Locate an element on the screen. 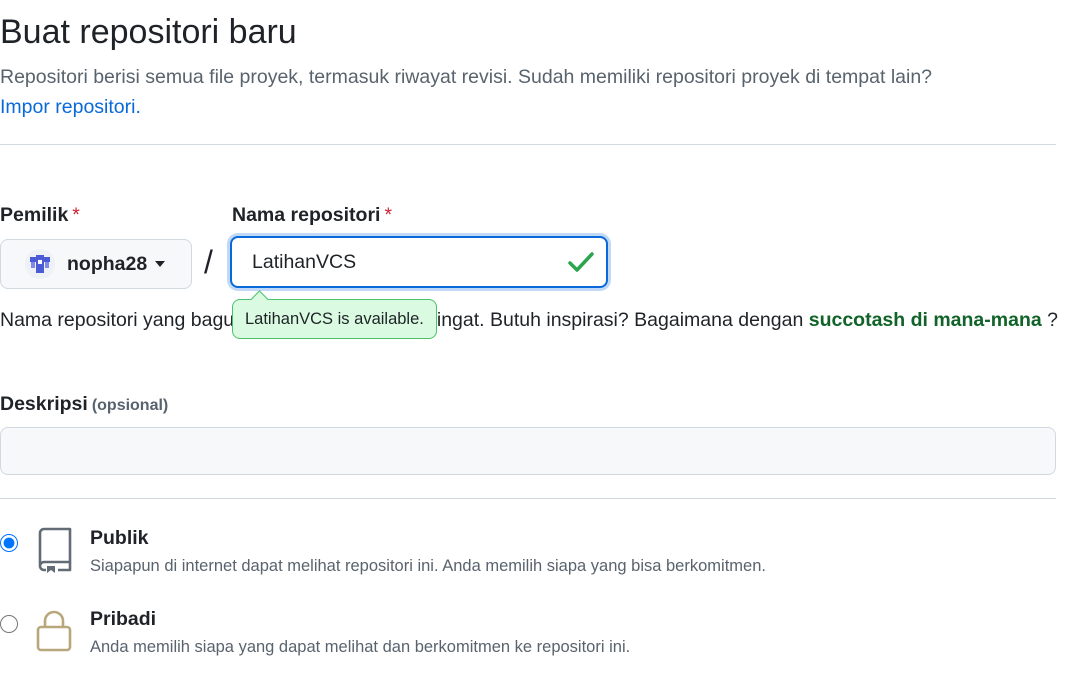 This screenshot has height=679, width=1071. owner-label-text: Pemilik is located at coordinates (34, 215).